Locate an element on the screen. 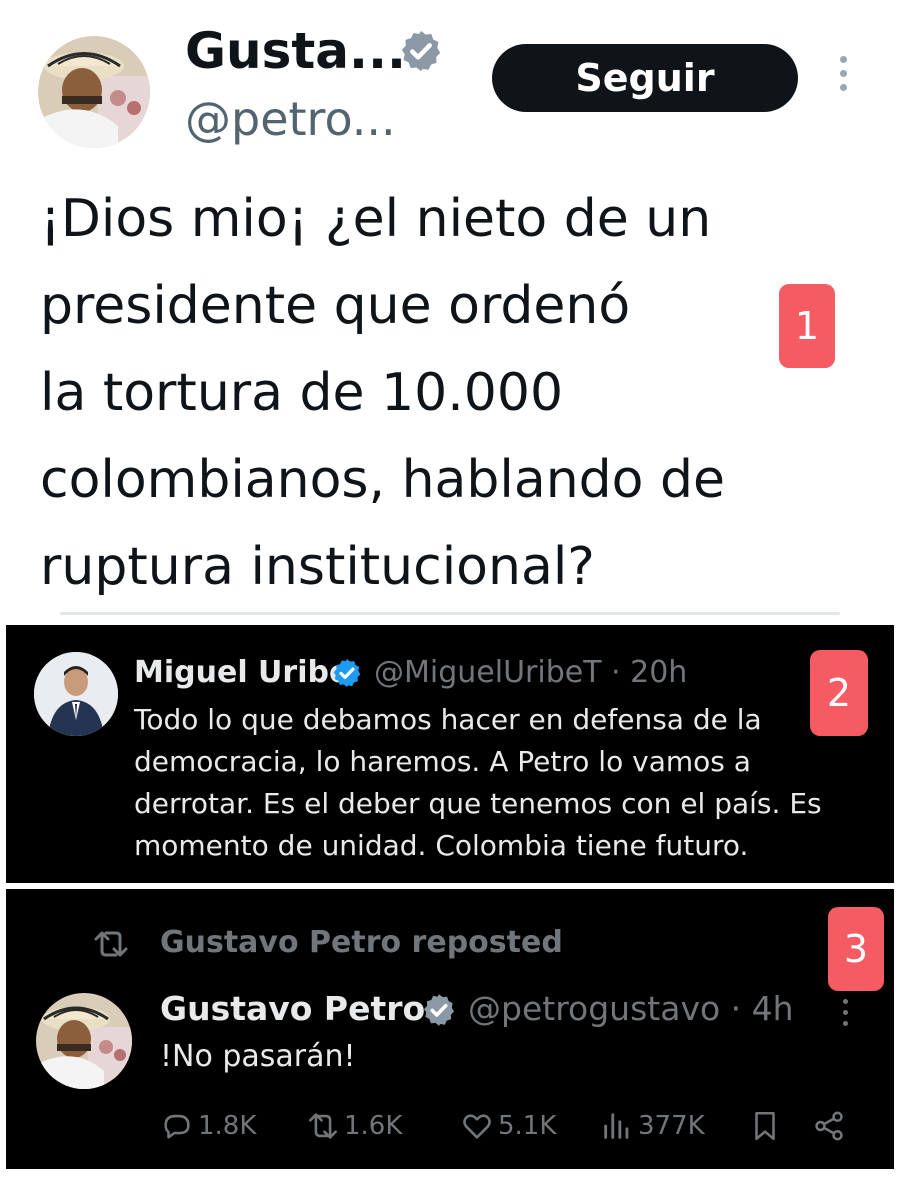 The image size is (900, 1200). bookmark-icon is located at coordinates (765, 1126).